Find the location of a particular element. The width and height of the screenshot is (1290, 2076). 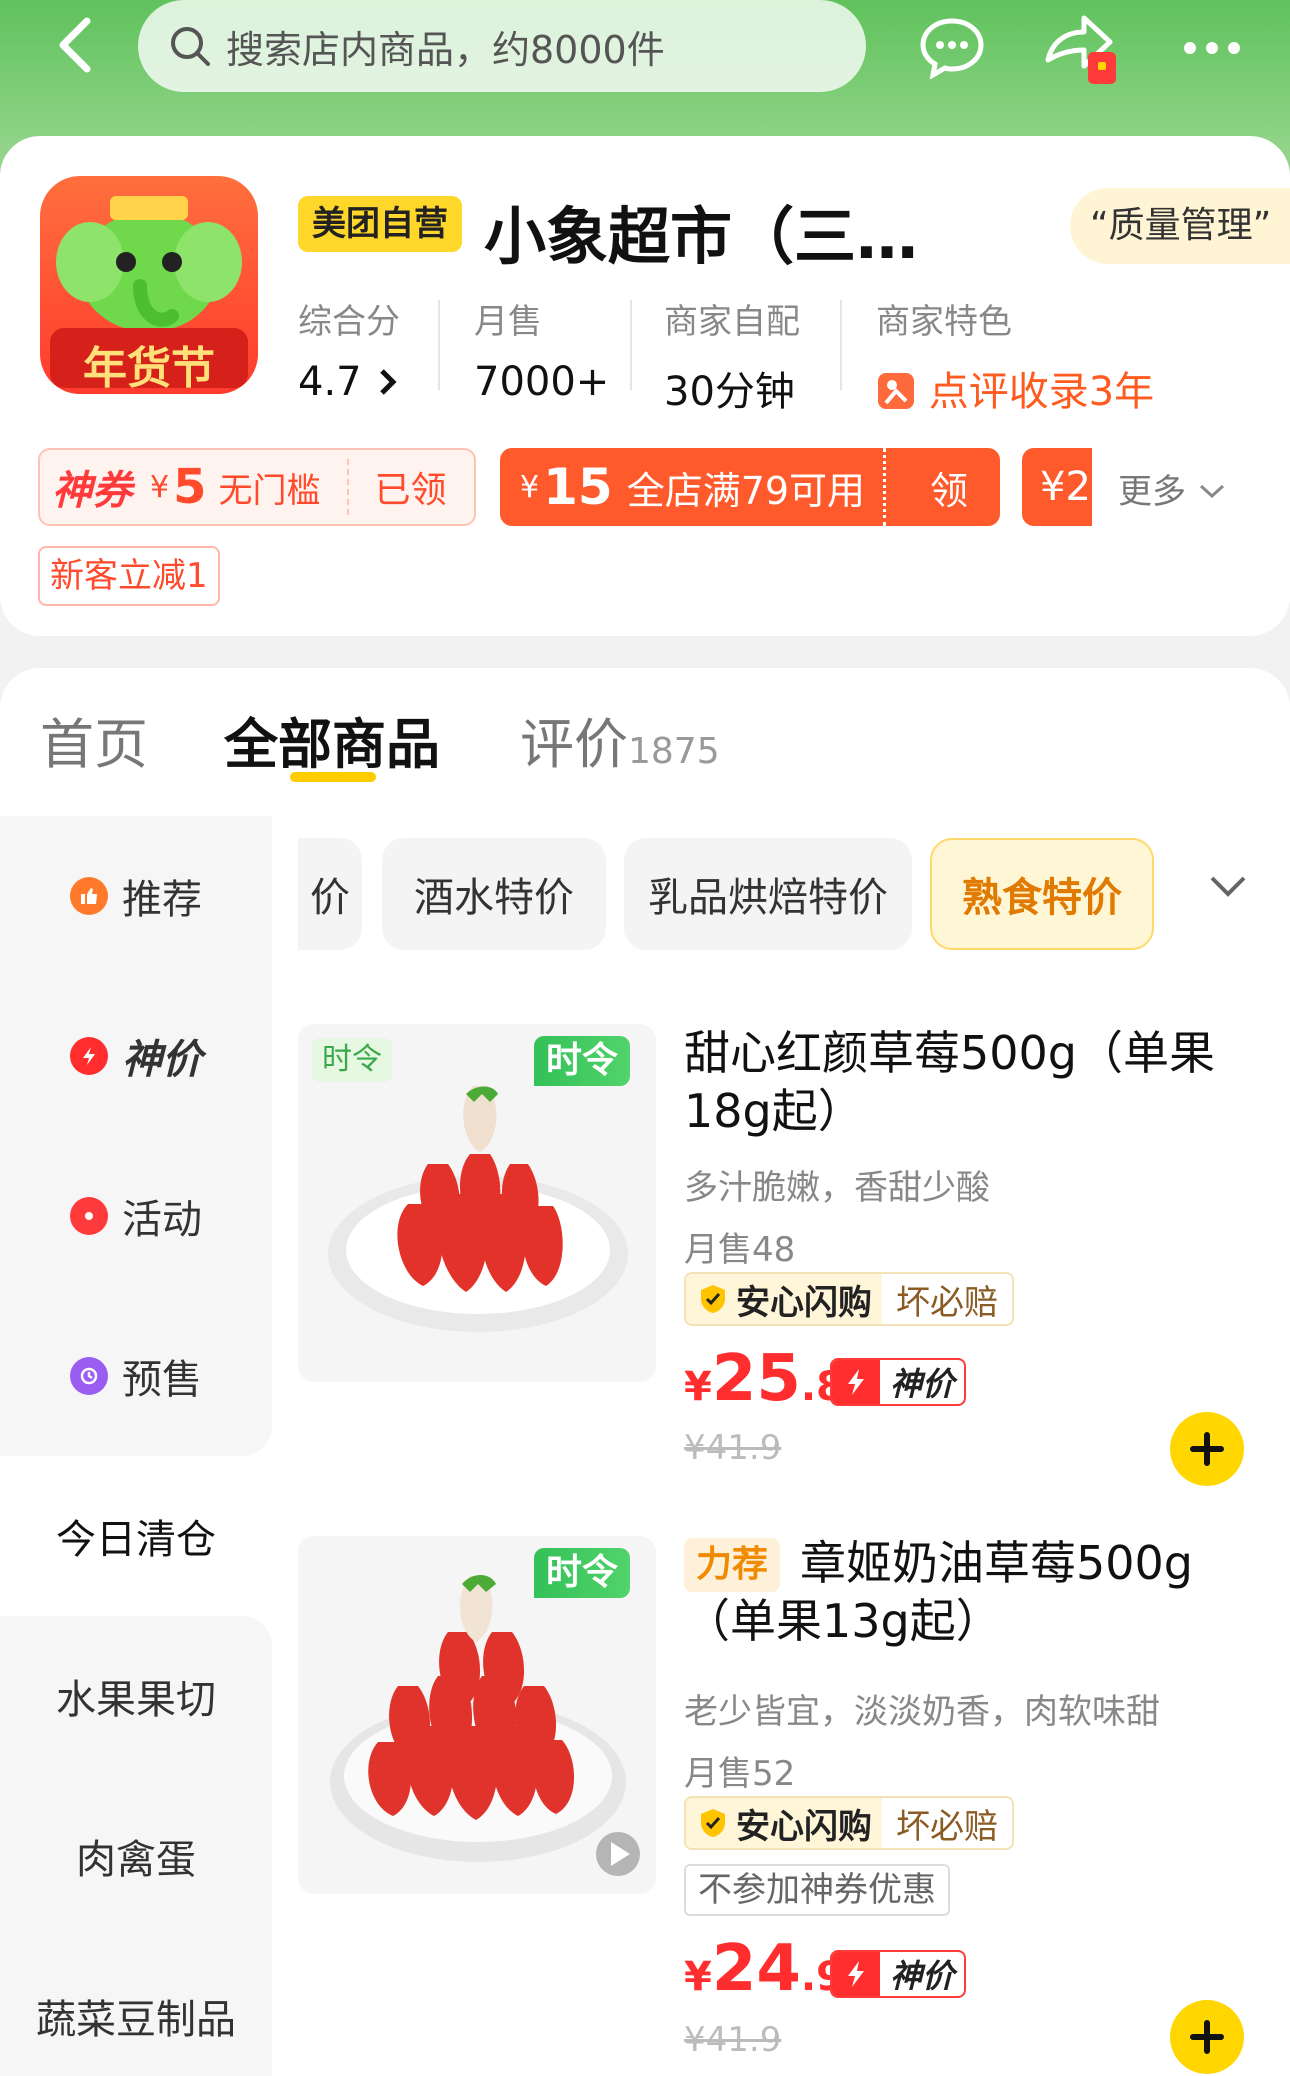

sidebar-item-label: 活动 is located at coordinates (162, 1220).